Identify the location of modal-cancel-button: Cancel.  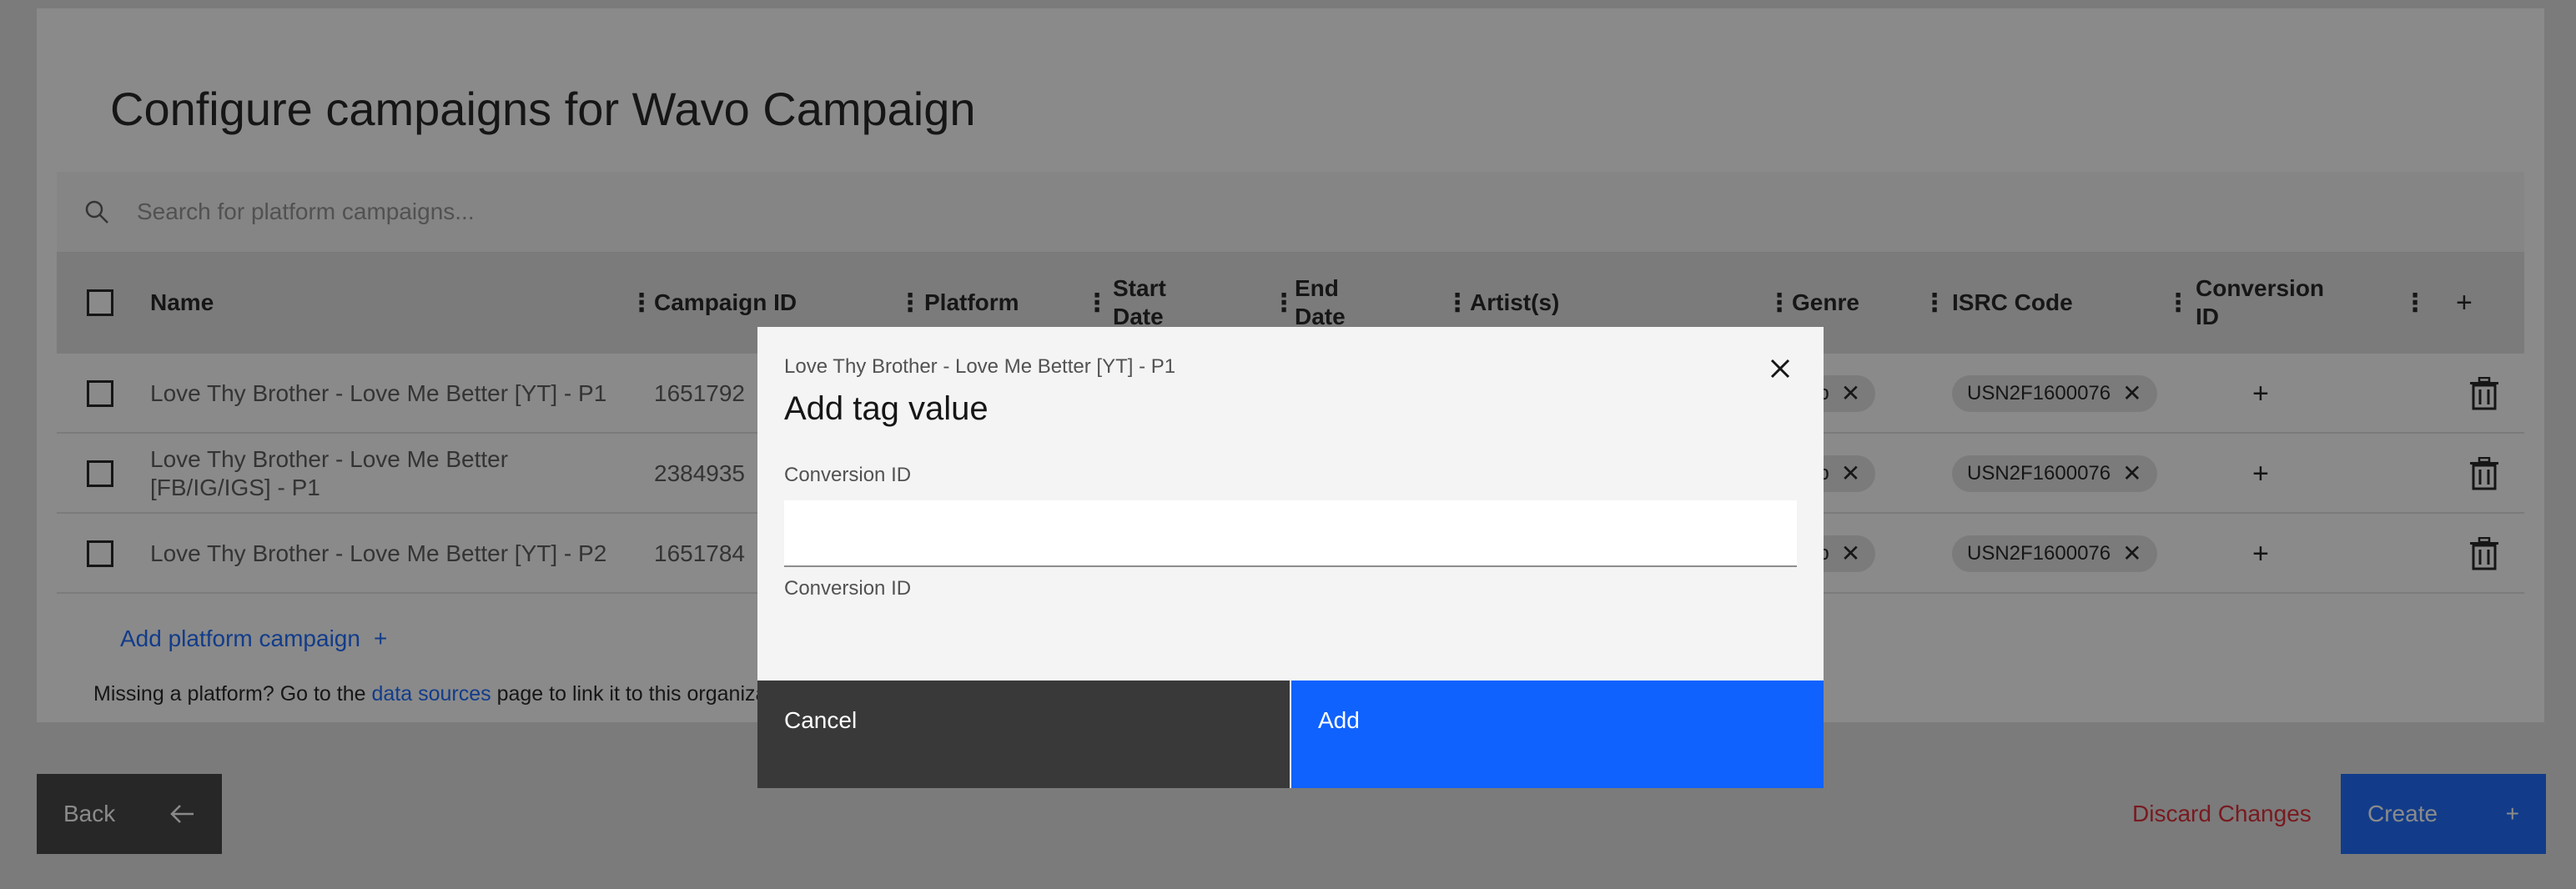
(1023, 734).